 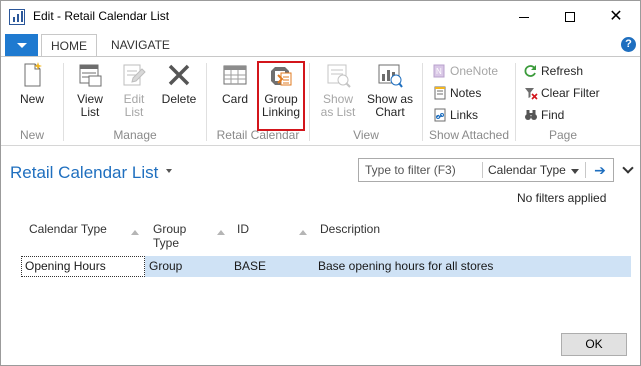 I want to click on card-grid-icon, so click(x=235, y=75).